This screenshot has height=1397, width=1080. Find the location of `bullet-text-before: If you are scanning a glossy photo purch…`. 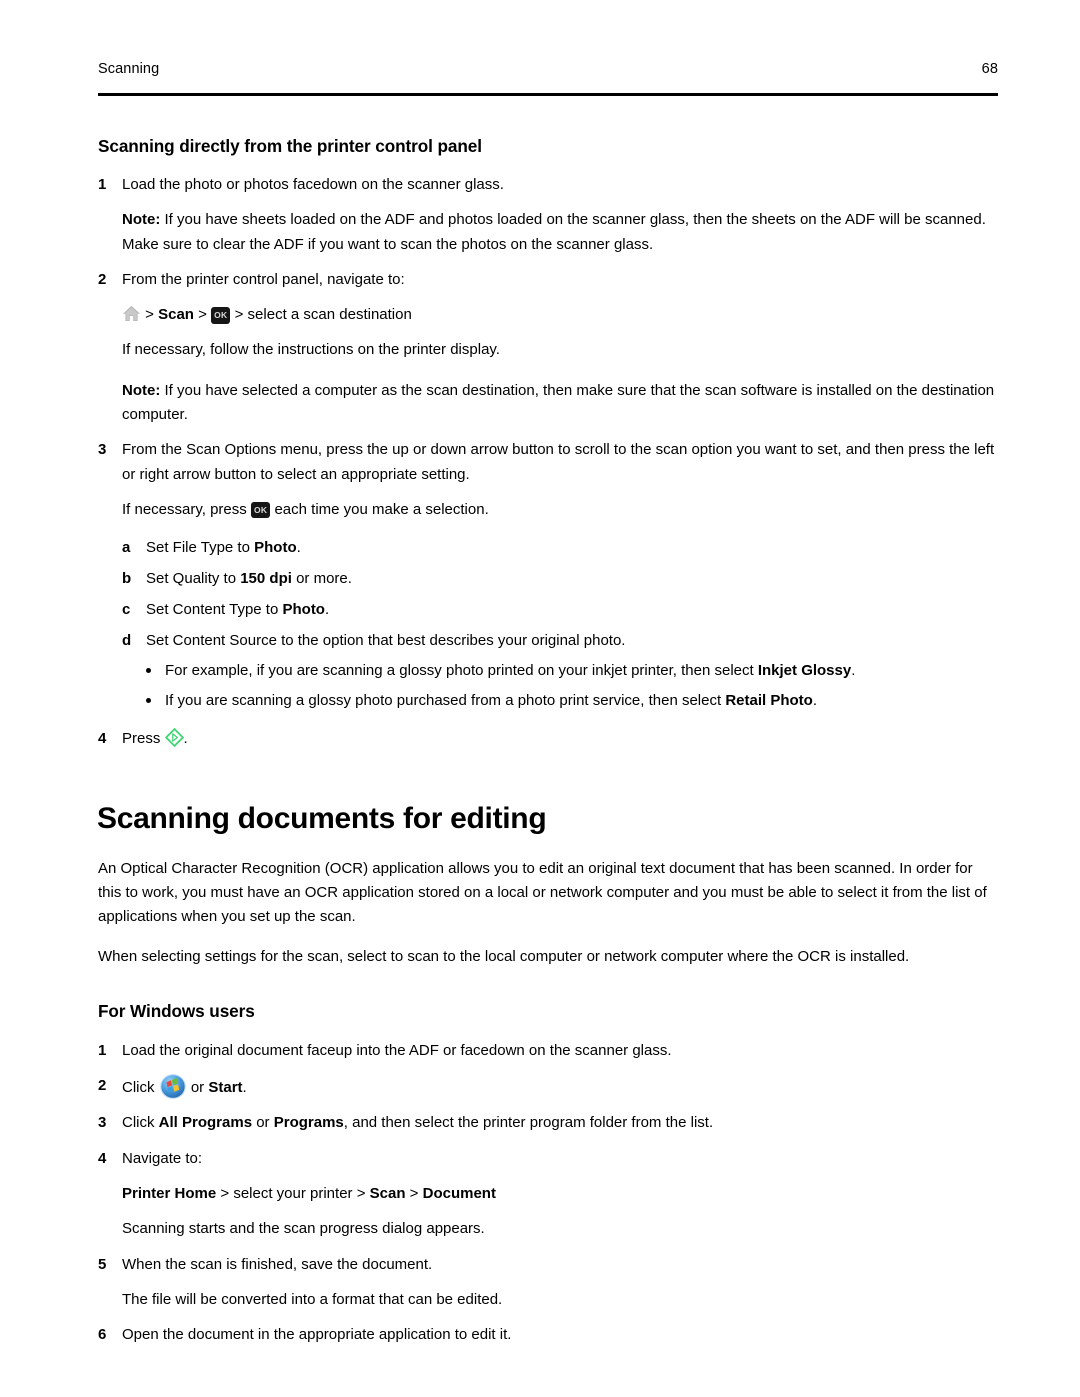

bullet-text-before: If you are scanning a glossy photo purch… is located at coordinates (445, 701).